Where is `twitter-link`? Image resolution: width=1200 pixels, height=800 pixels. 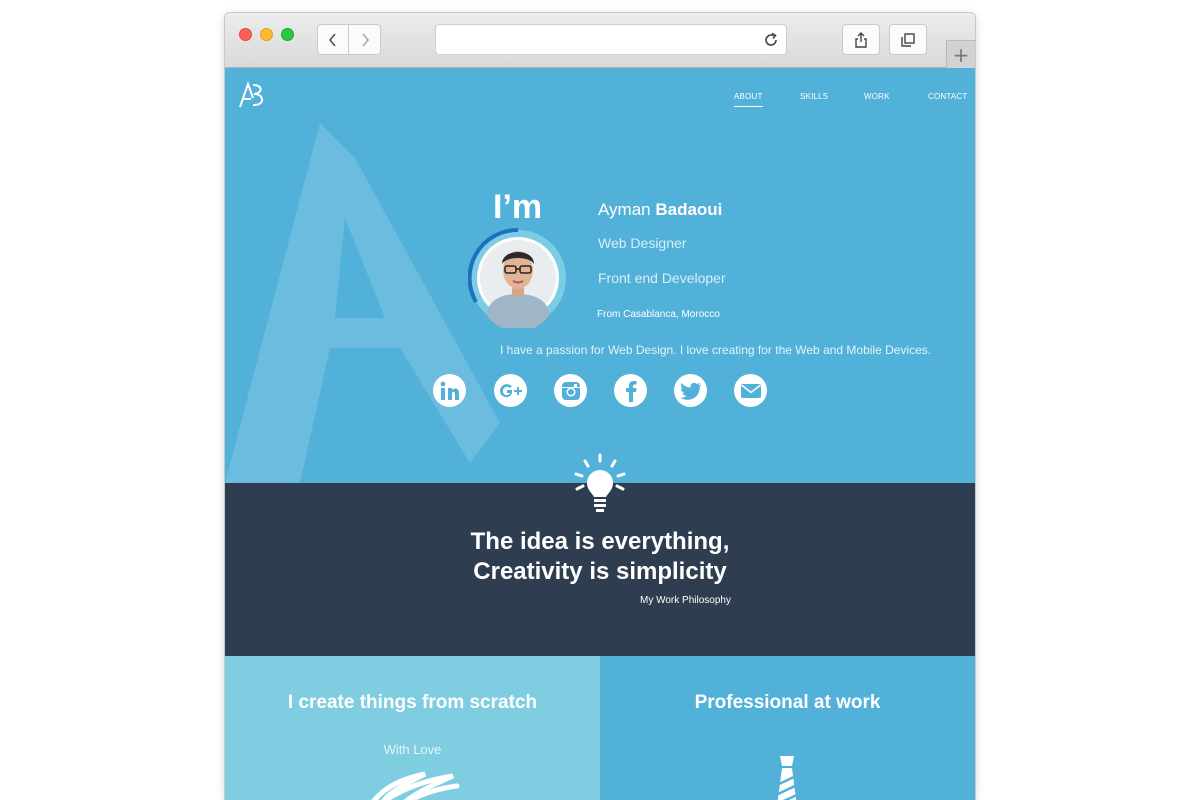 twitter-link is located at coordinates (690, 390).